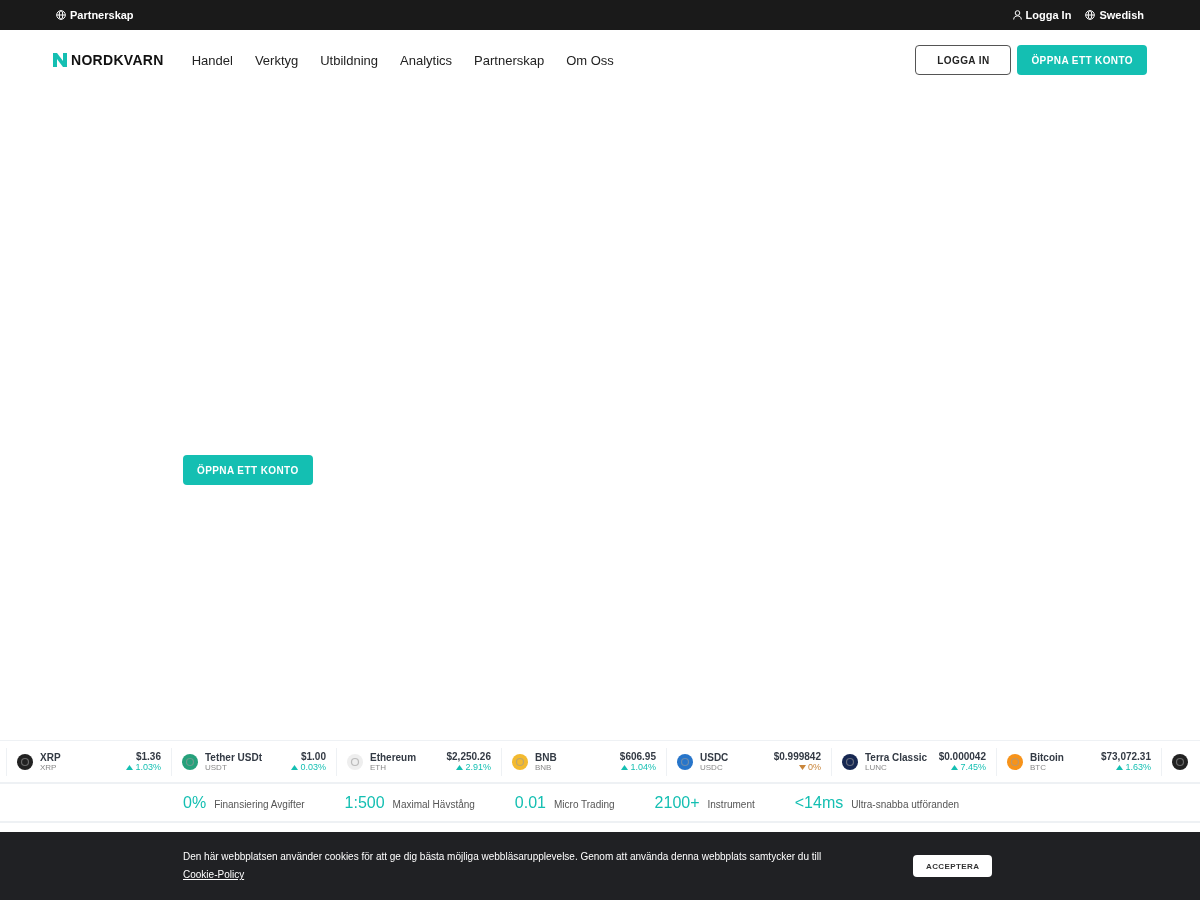 The width and height of the screenshot is (1200, 900). What do you see at coordinates (468, 756) in the screenshot?
I see `coin-price: $2,250.26` at bounding box center [468, 756].